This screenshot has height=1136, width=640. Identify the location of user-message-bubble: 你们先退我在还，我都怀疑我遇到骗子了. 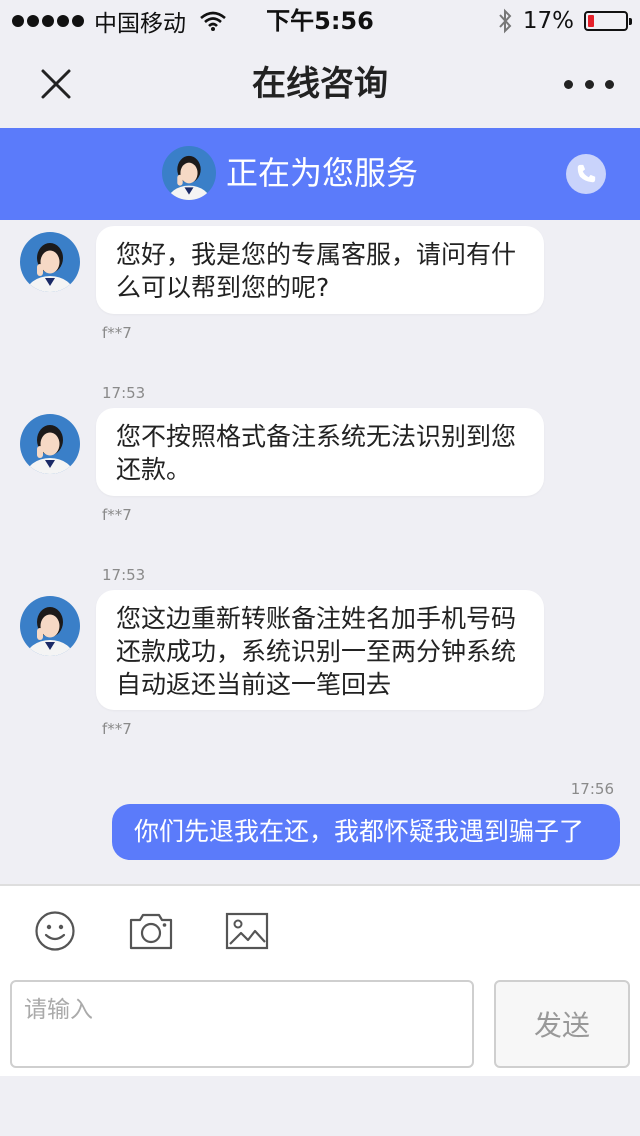
(366, 832).